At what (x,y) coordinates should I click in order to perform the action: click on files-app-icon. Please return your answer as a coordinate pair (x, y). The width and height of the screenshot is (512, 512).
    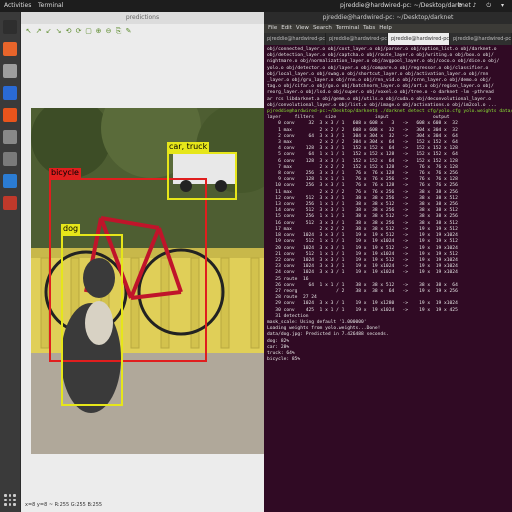
    Looking at the image, I should click on (10, 71).